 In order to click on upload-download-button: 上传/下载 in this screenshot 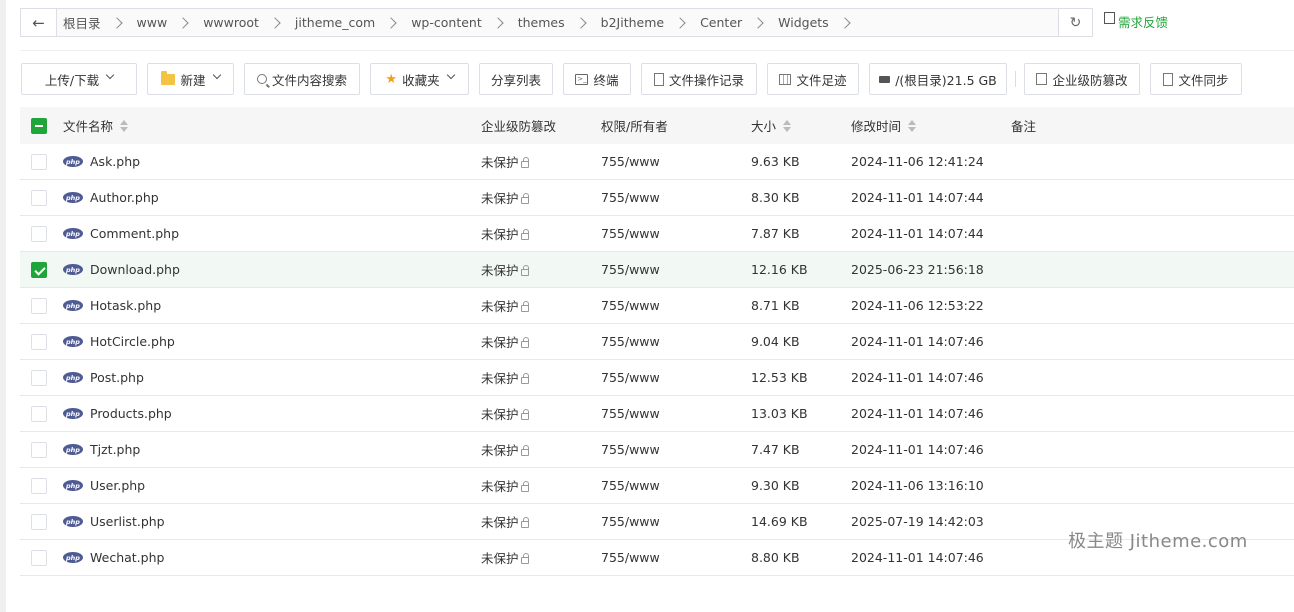, I will do `click(79, 79)`.